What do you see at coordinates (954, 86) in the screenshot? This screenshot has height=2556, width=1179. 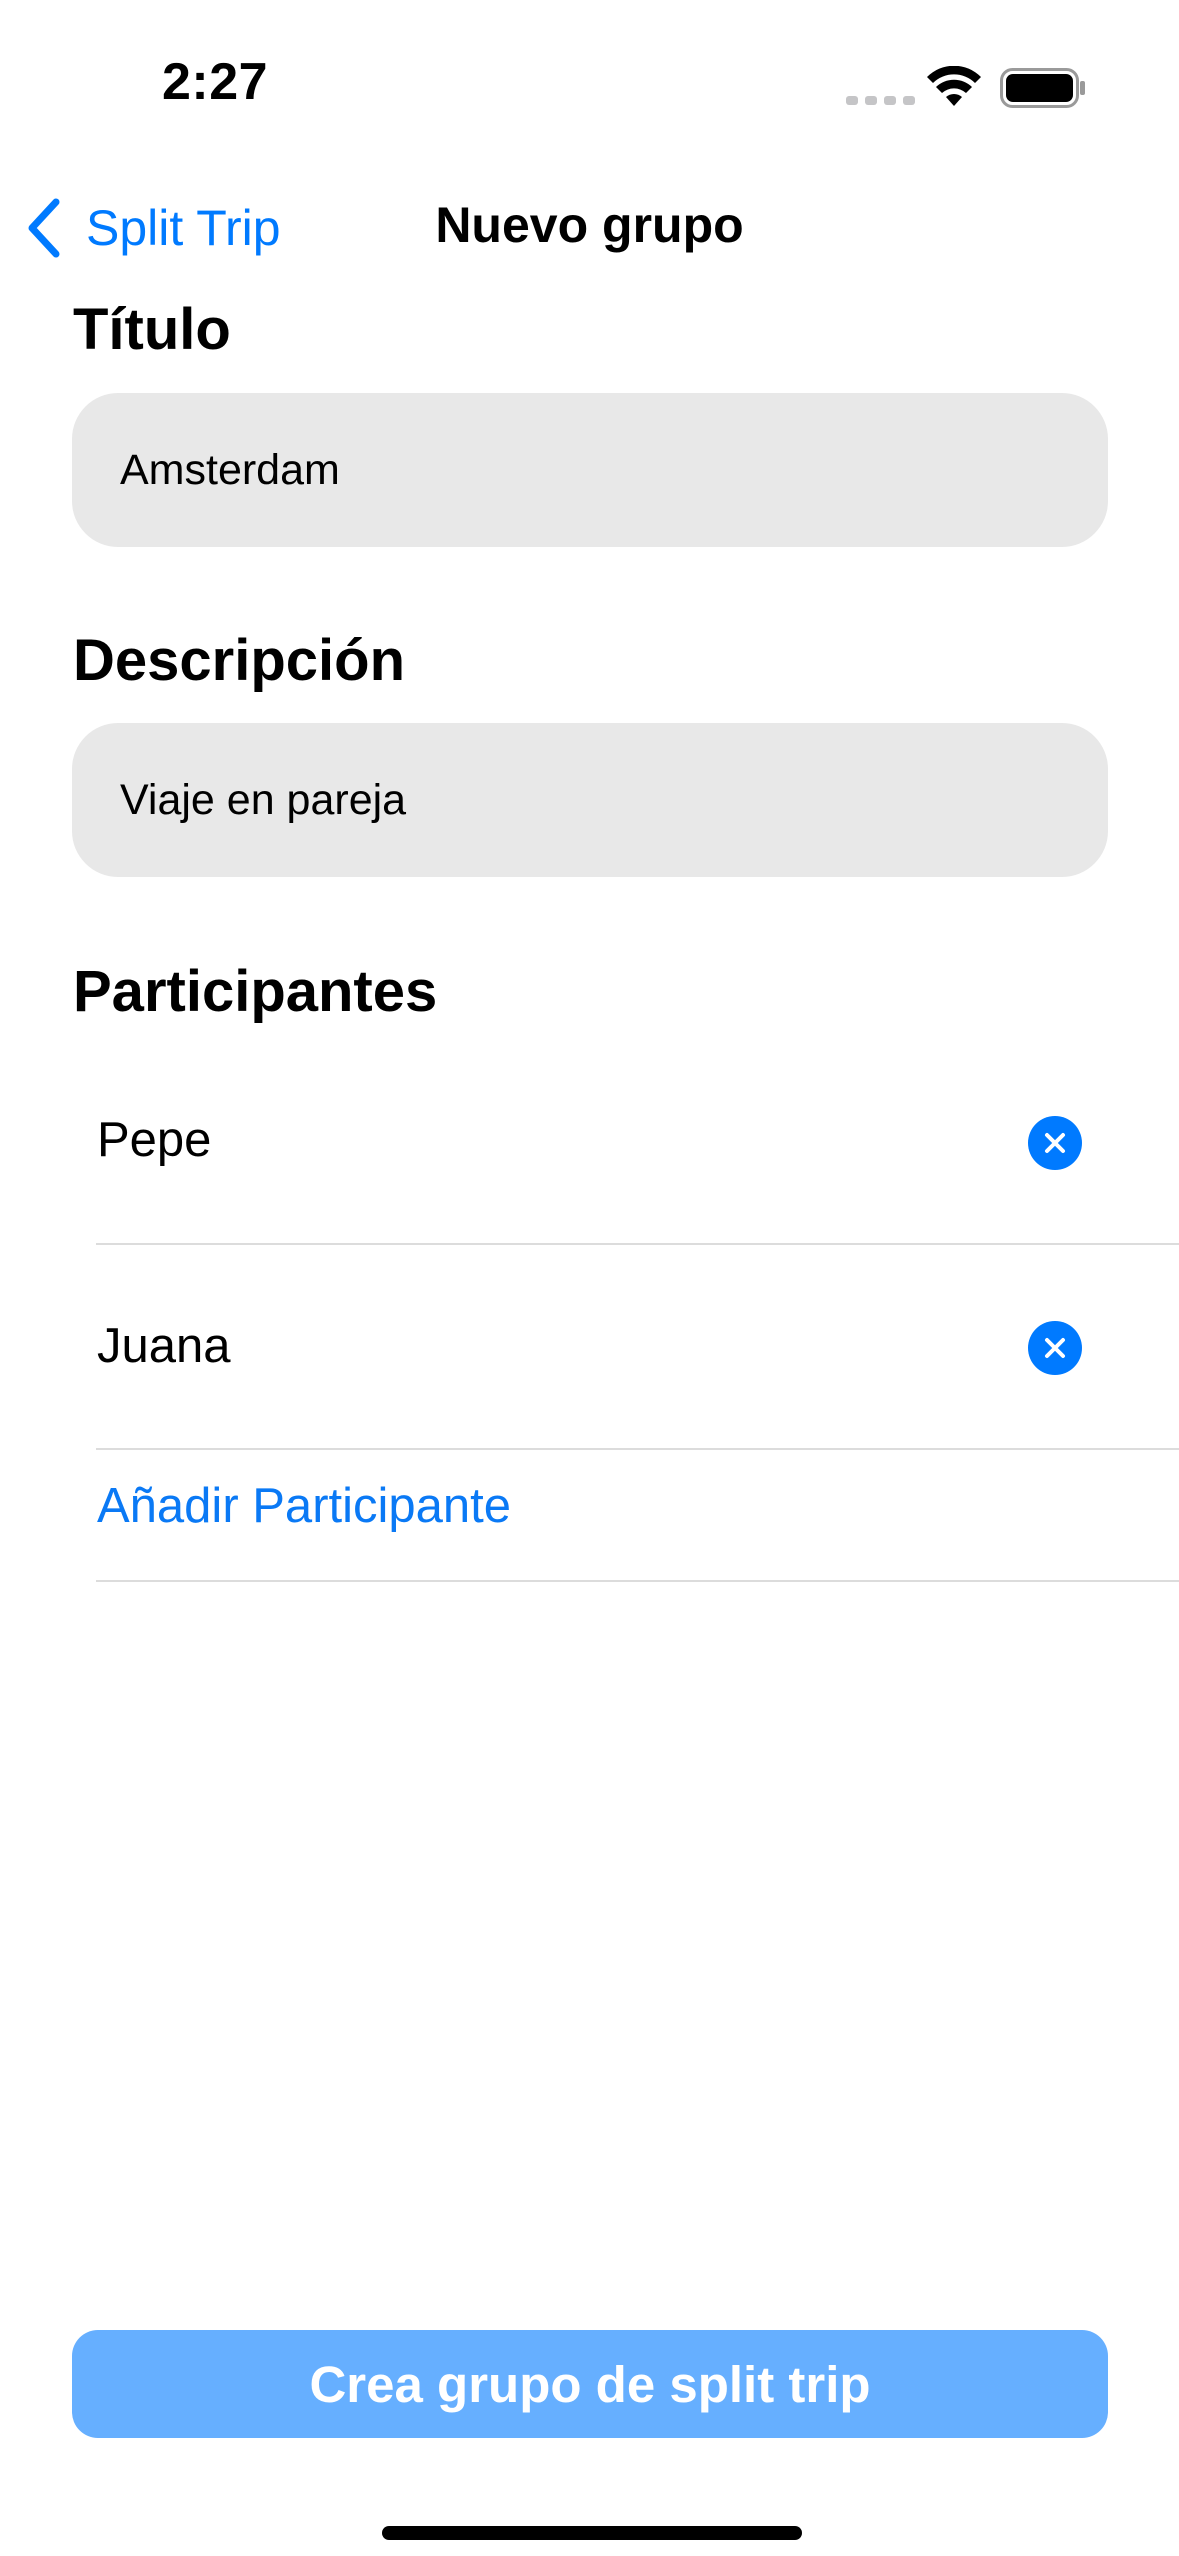 I see `wifi-icon` at bounding box center [954, 86].